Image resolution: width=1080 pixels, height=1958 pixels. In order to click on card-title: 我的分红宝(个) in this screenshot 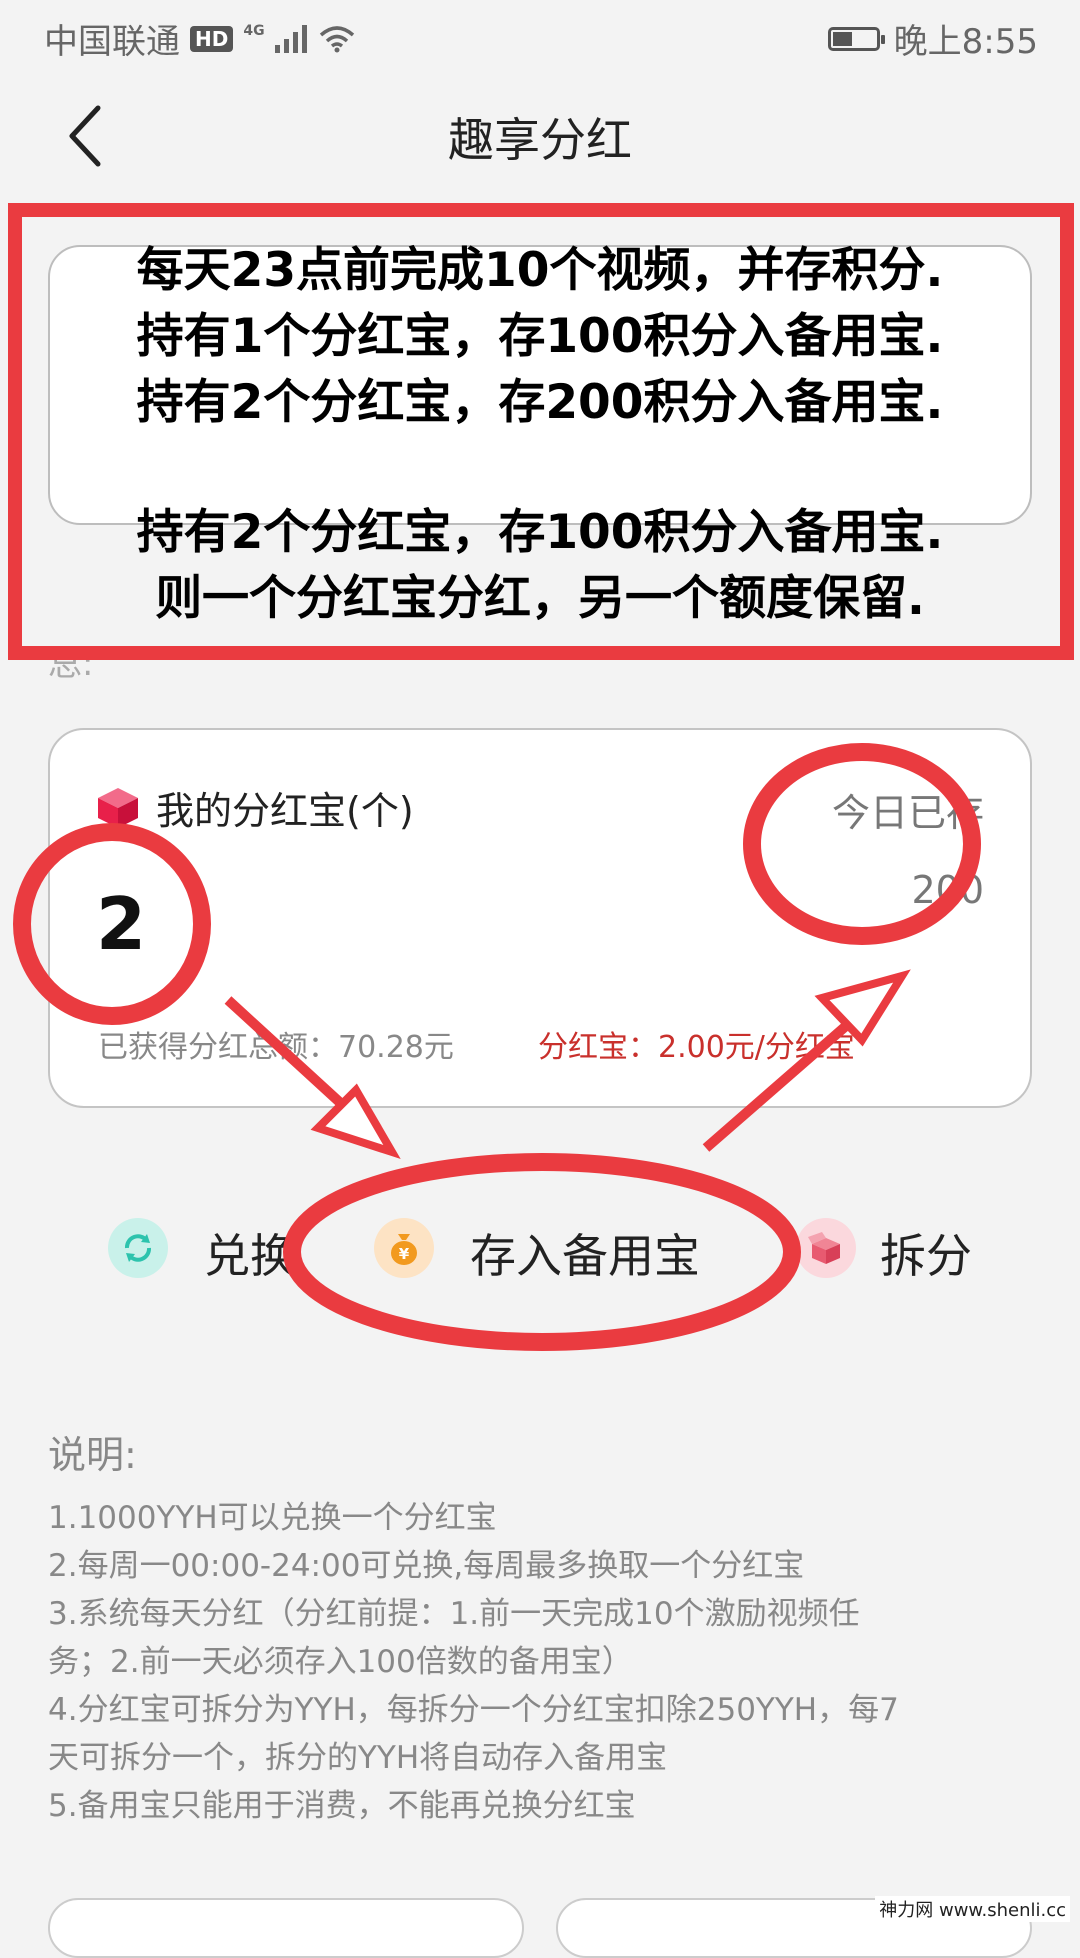, I will do `click(285, 811)`.